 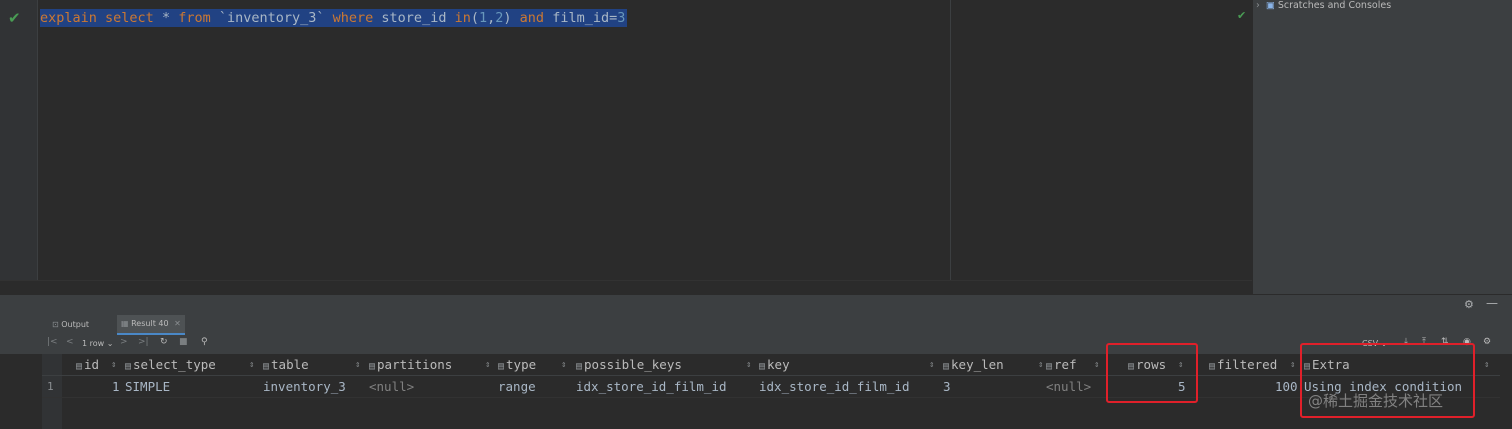 What do you see at coordinates (834, 387) in the screenshot?
I see `cell-key: idx_store_id_film_id` at bounding box center [834, 387].